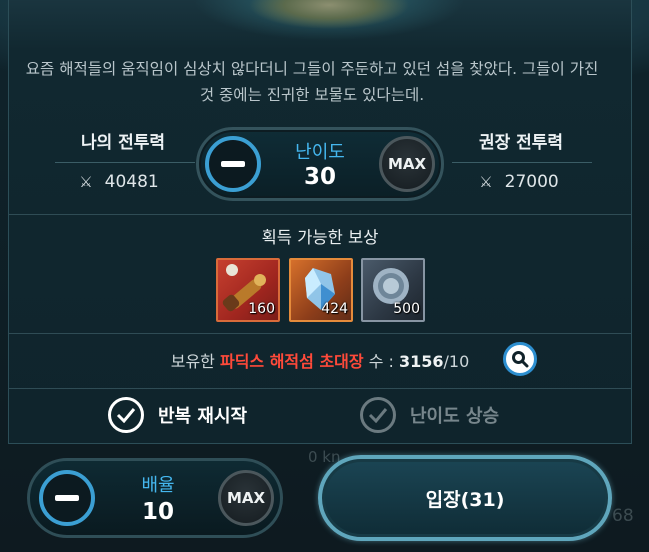 Image resolution: width=649 pixels, height=552 pixels. What do you see at coordinates (320, 152) in the screenshot?
I see `difficulty-label: 난이도` at bounding box center [320, 152].